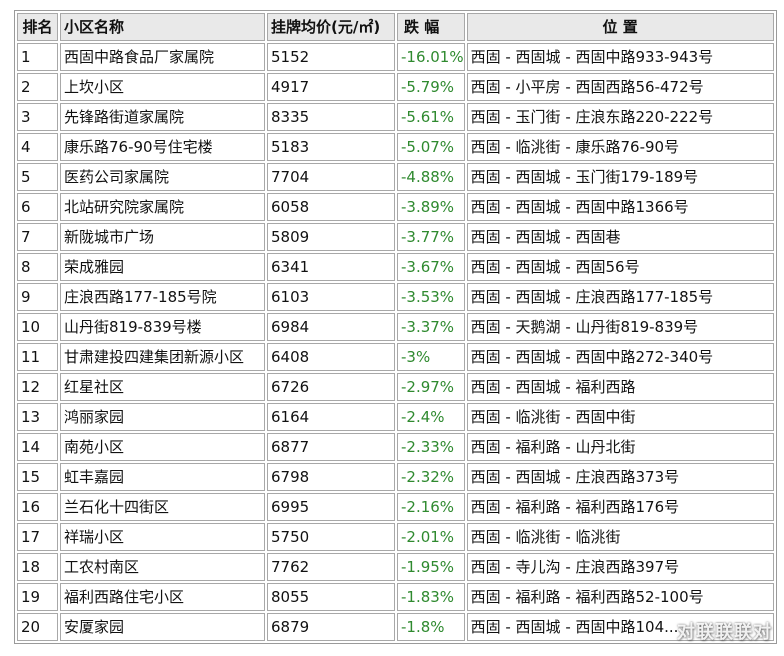 The image size is (784, 656). Describe the element at coordinates (395, 537) in the screenshot. I see `table-row: 17 祥瑞小区 5750 -2.01% 西固 - 临洮街 - 临洮街` at that location.